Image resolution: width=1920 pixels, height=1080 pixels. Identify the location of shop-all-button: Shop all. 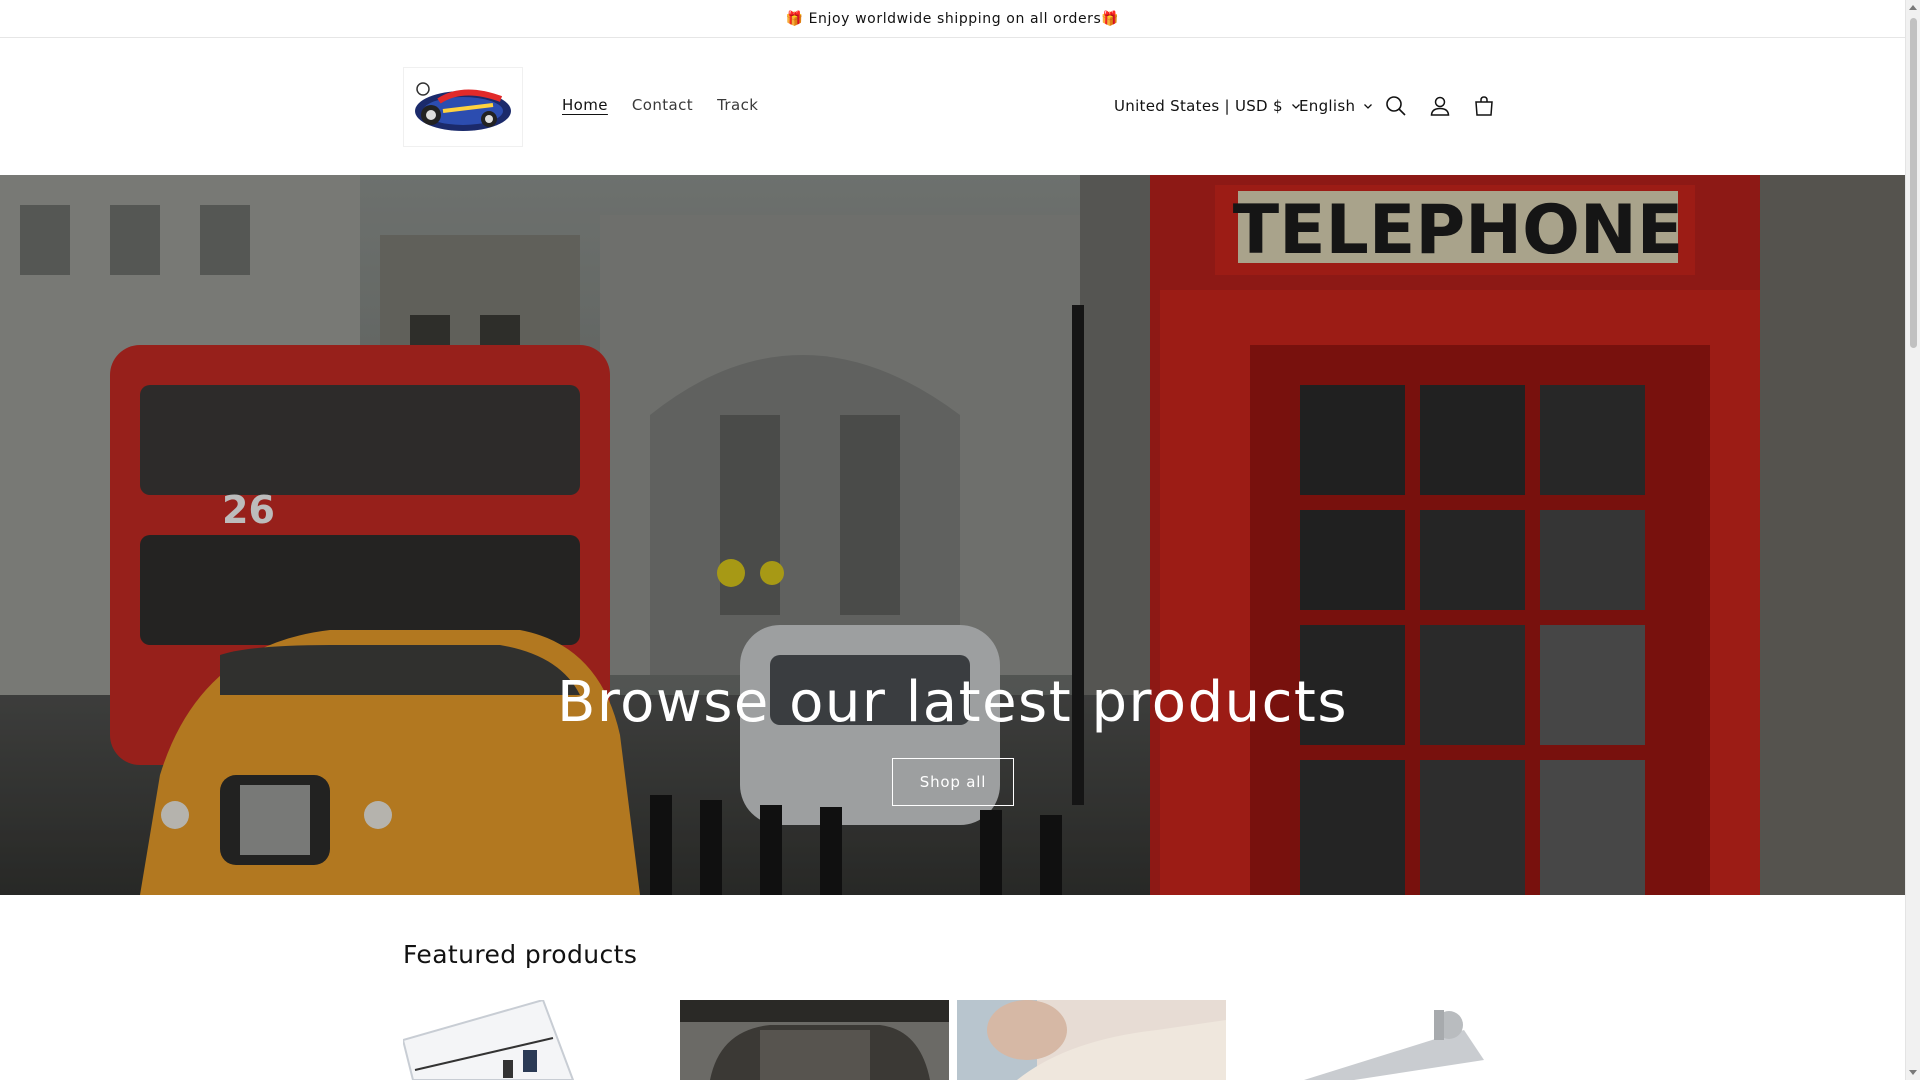
(953, 782).